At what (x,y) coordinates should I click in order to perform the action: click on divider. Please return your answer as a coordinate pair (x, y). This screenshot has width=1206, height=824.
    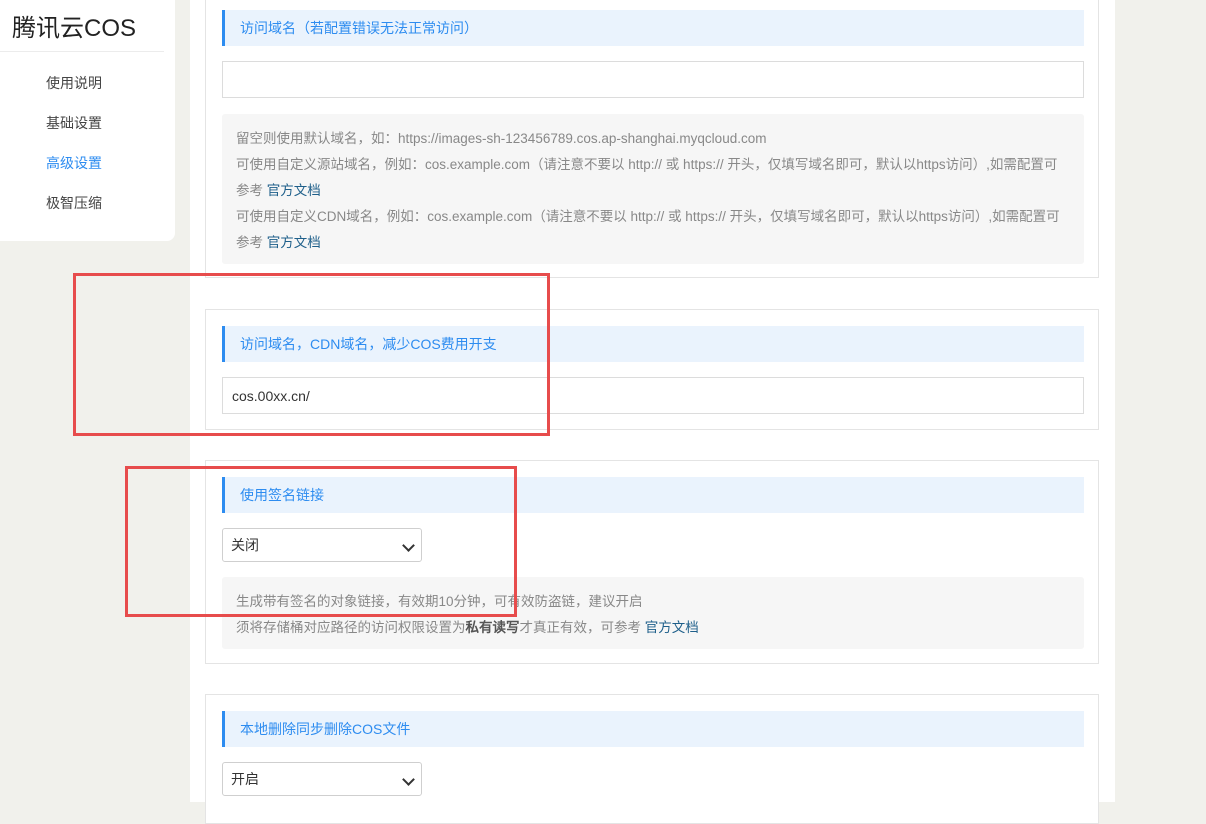
    Looking at the image, I should click on (82, 51).